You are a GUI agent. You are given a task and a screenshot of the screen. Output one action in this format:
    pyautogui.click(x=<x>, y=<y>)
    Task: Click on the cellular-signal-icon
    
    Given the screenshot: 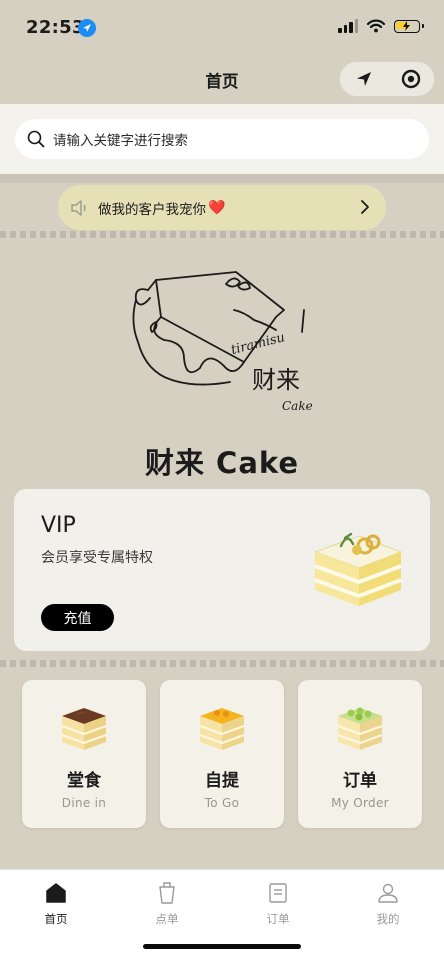 What is the action you would take?
    pyautogui.click(x=348, y=26)
    